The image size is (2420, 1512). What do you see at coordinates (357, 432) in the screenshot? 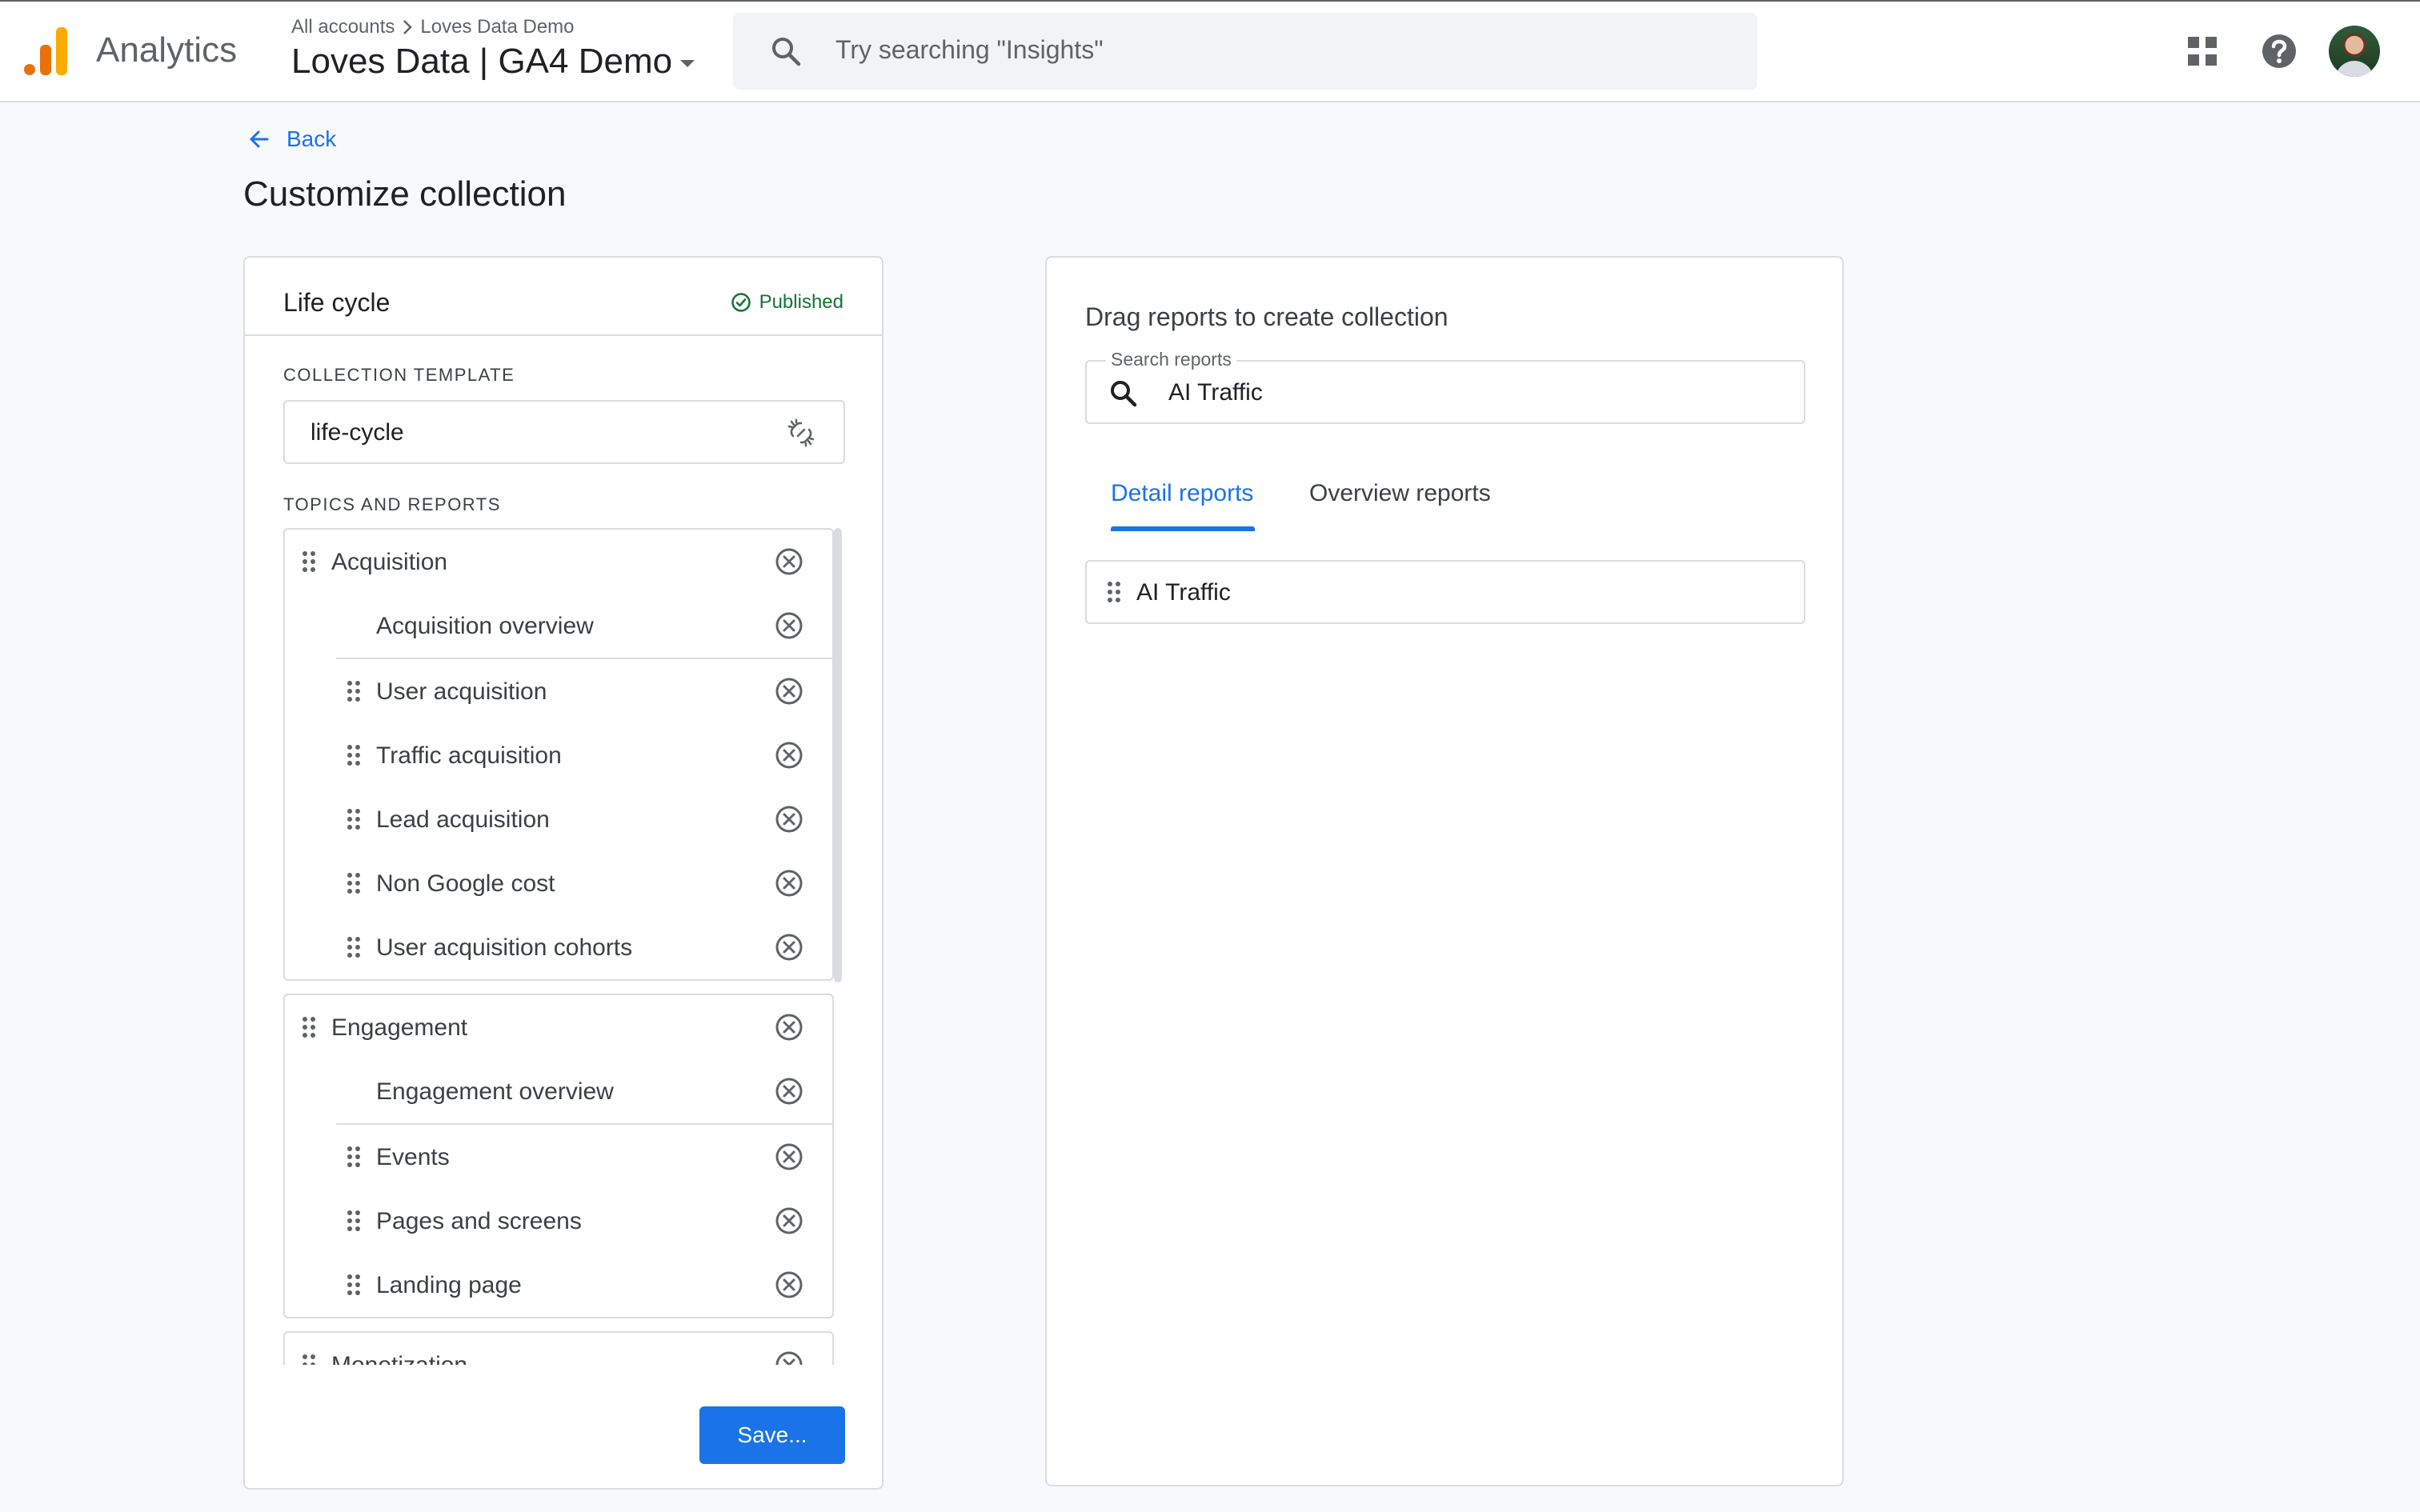
I see `collection-template-value: life-cycle` at bounding box center [357, 432].